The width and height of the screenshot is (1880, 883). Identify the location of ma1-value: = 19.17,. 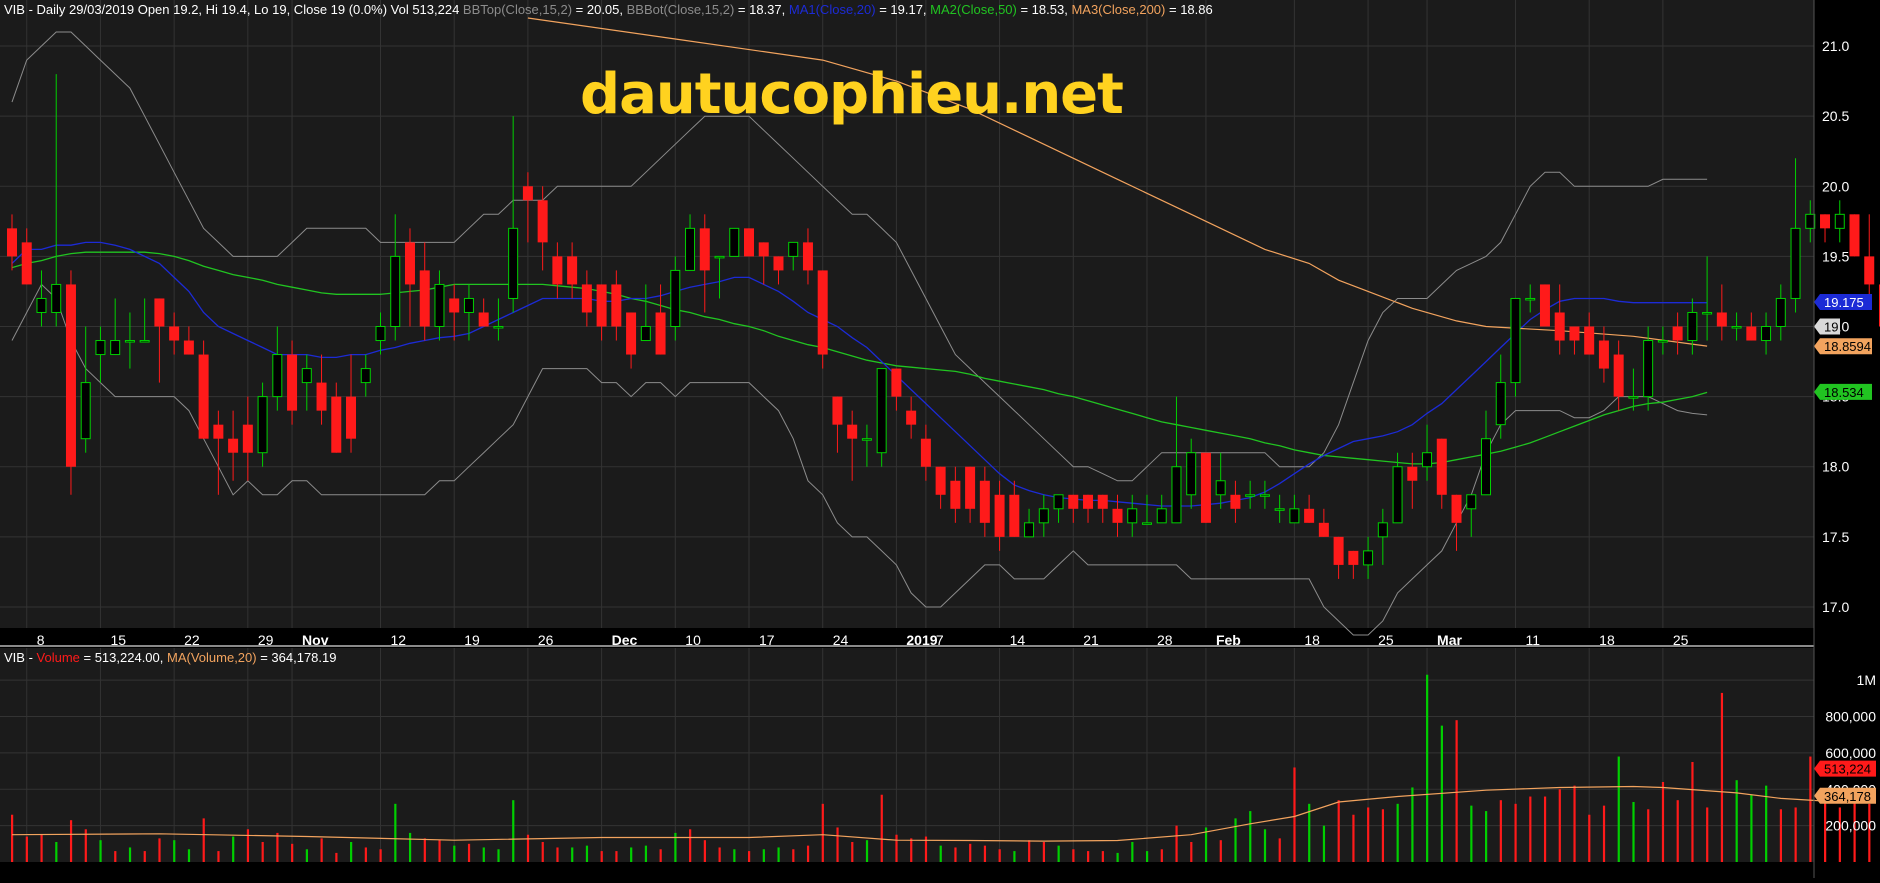
(903, 9).